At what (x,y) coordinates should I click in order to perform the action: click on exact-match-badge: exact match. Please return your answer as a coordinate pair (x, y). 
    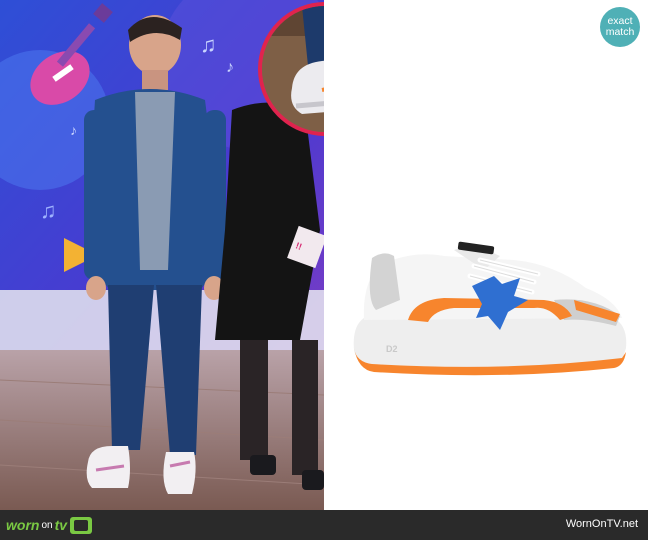
    Looking at the image, I should click on (620, 27).